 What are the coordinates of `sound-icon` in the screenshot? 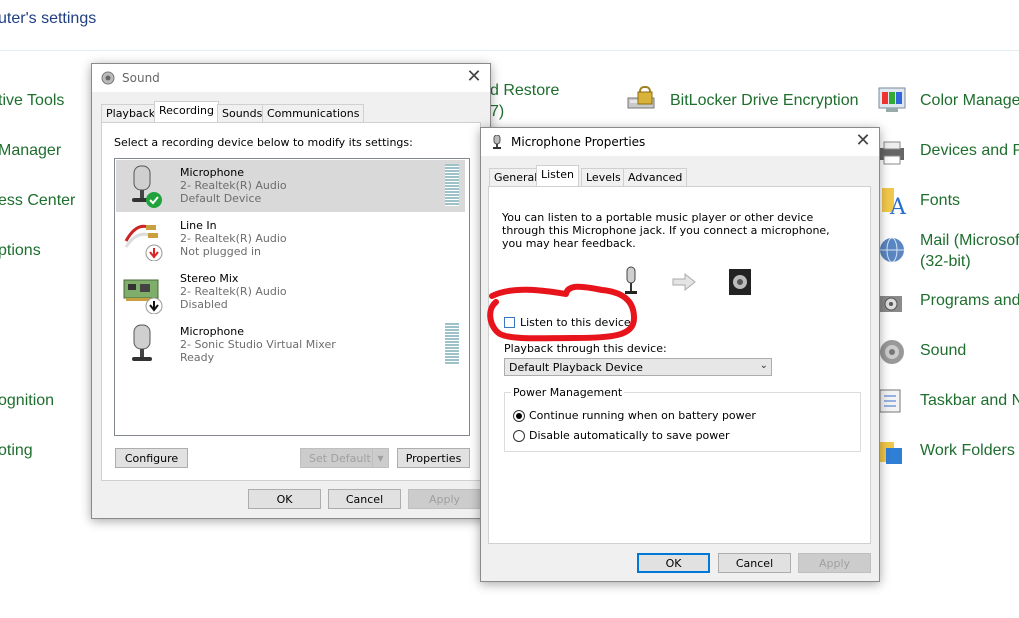 It's located at (892, 352).